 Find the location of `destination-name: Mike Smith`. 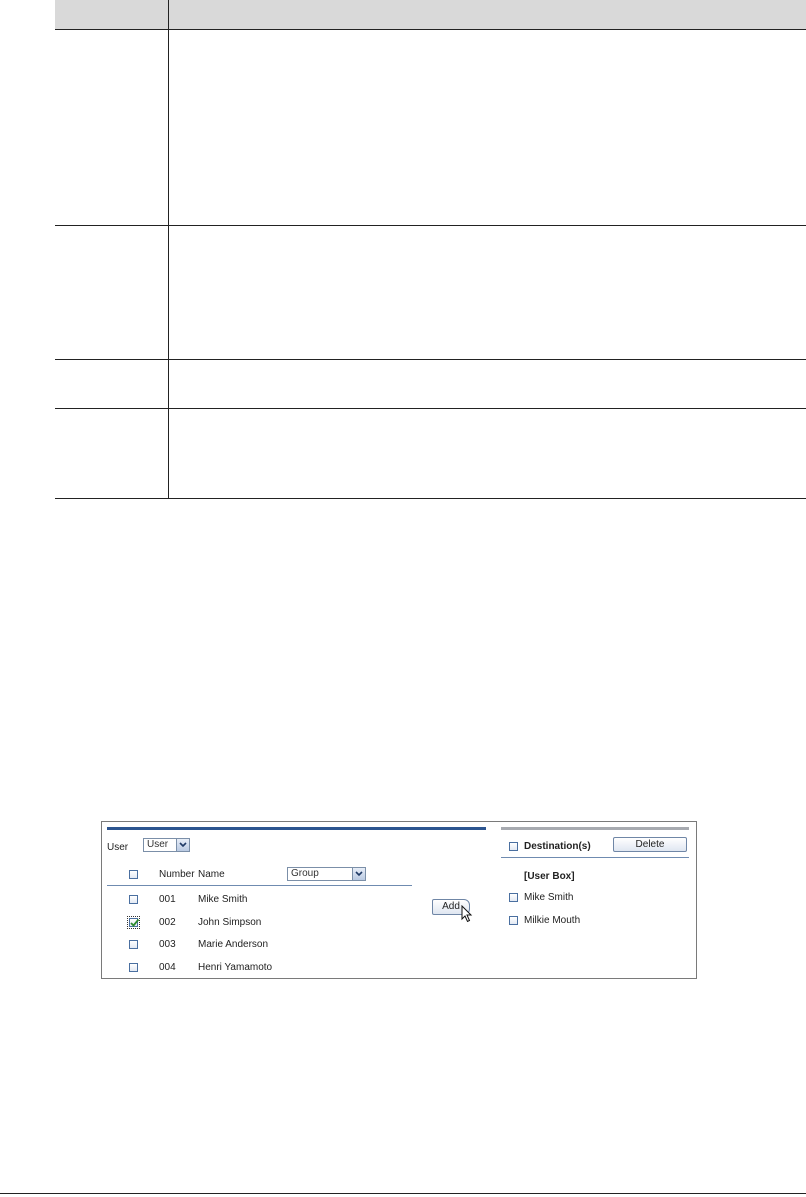

destination-name: Mike Smith is located at coordinates (549, 897).